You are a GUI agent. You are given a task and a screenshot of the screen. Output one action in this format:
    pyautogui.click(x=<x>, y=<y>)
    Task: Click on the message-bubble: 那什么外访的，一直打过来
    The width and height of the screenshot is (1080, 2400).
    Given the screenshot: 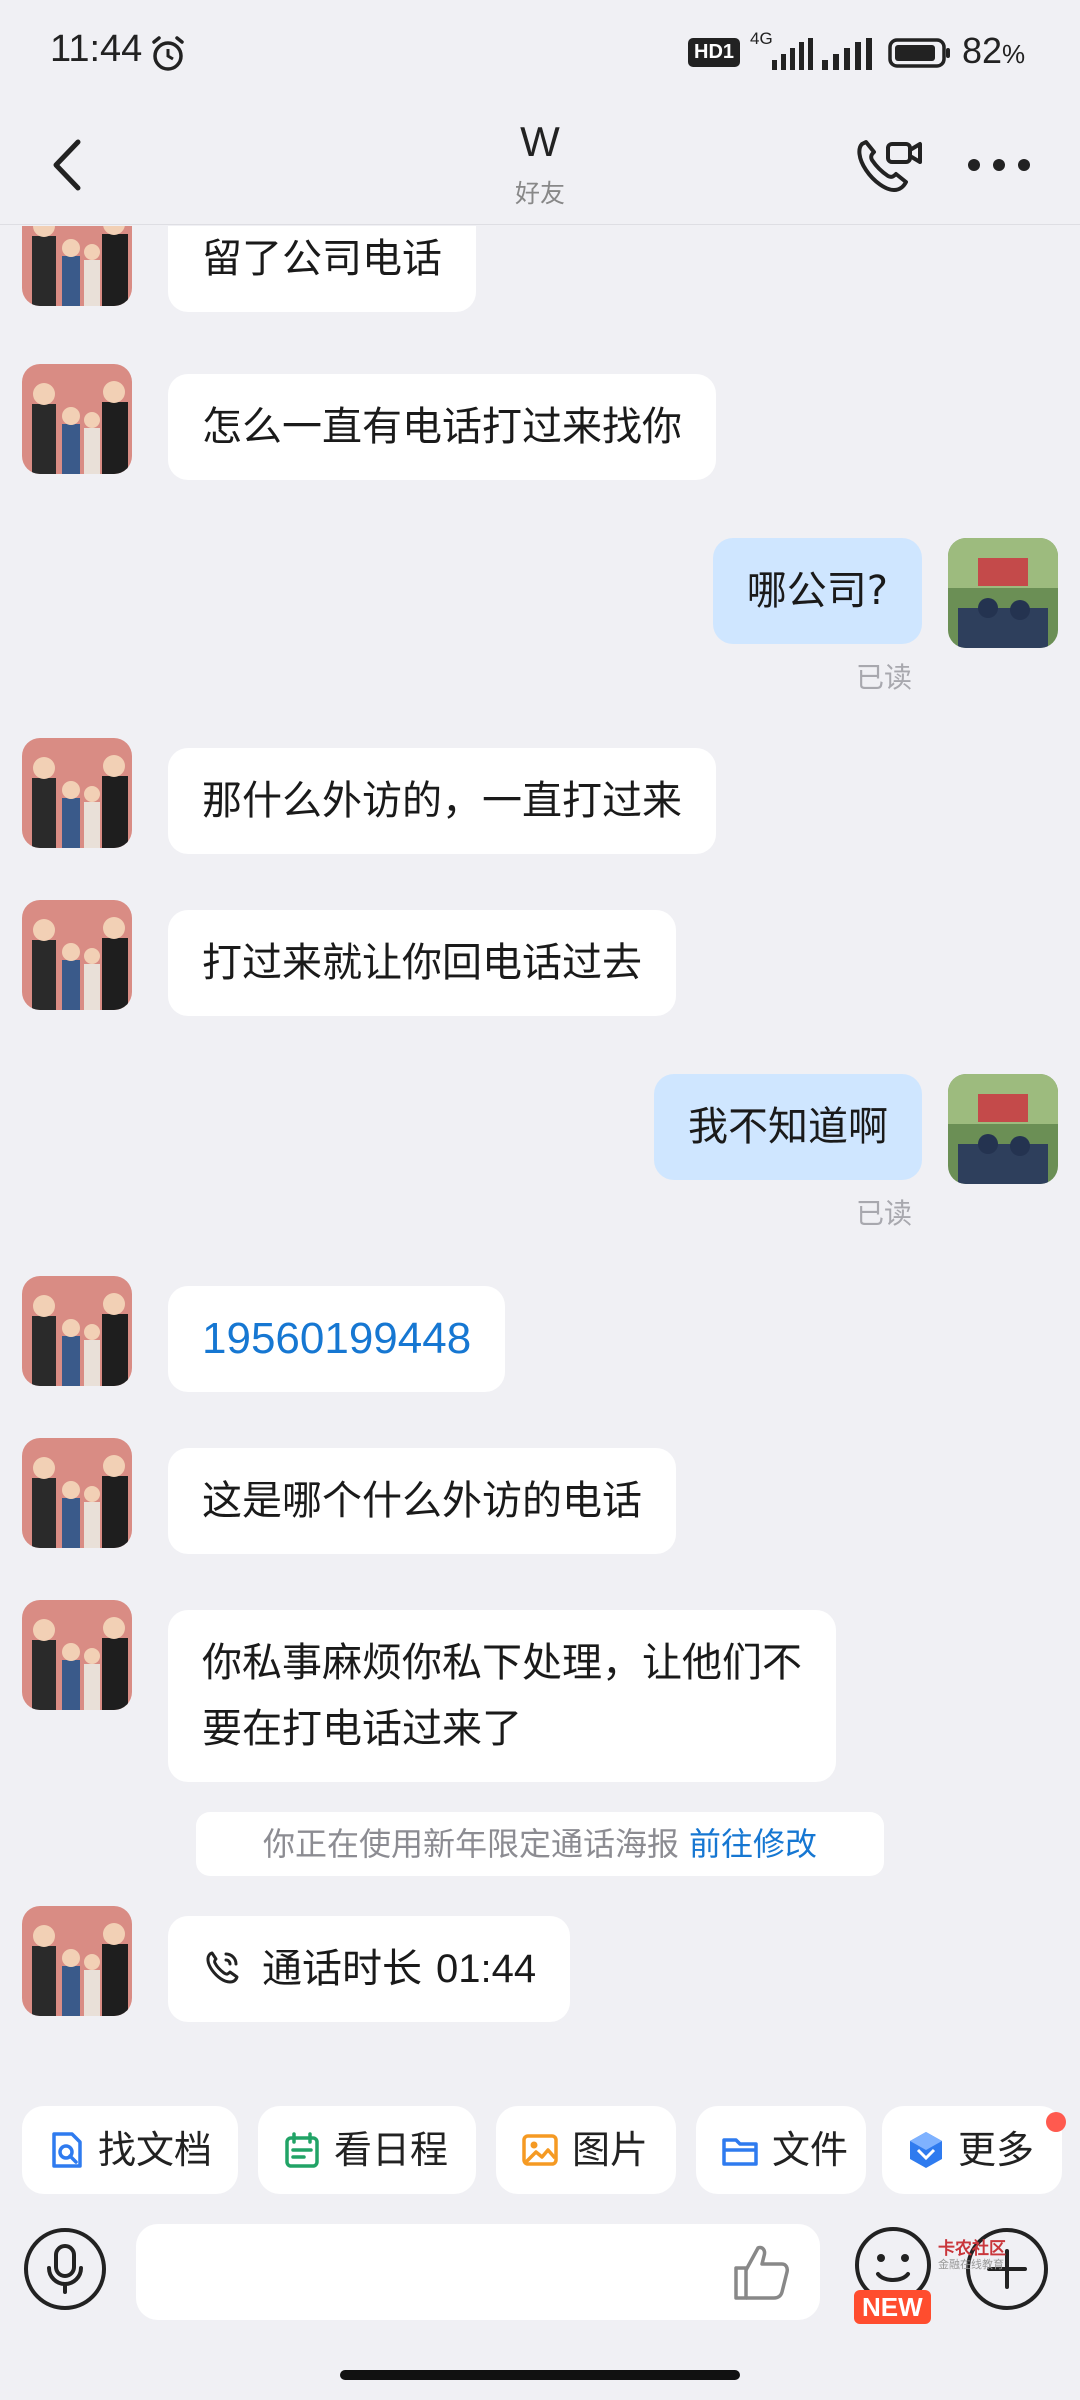 What is the action you would take?
    pyautogui.click(x=442, y=801)
    